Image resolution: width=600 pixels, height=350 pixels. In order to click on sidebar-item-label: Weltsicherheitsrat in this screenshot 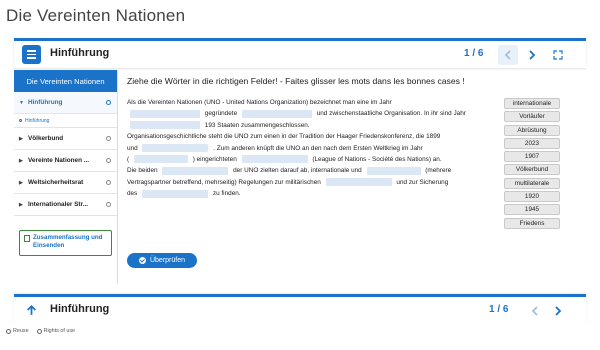, I will do `click(56, 182)`.